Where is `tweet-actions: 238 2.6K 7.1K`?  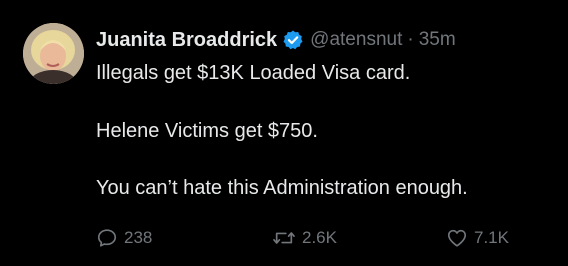 tweet-actions: 238 2.6K 7.1K is located at coordinates (284, 238).